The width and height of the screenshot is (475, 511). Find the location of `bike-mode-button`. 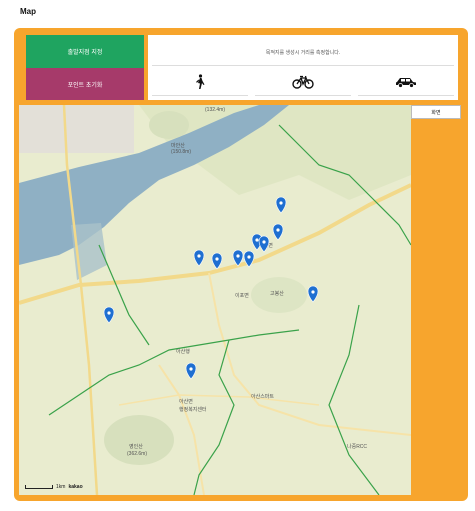

bike-mode-button is located at coordinates (303, 82).